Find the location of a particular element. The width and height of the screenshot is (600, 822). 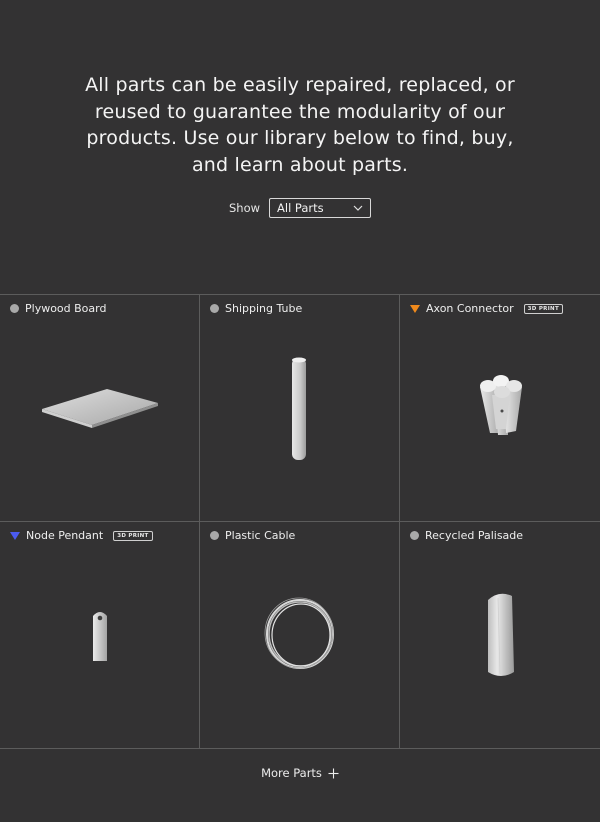

axon-connector-image is located at coordinates (501, 405).